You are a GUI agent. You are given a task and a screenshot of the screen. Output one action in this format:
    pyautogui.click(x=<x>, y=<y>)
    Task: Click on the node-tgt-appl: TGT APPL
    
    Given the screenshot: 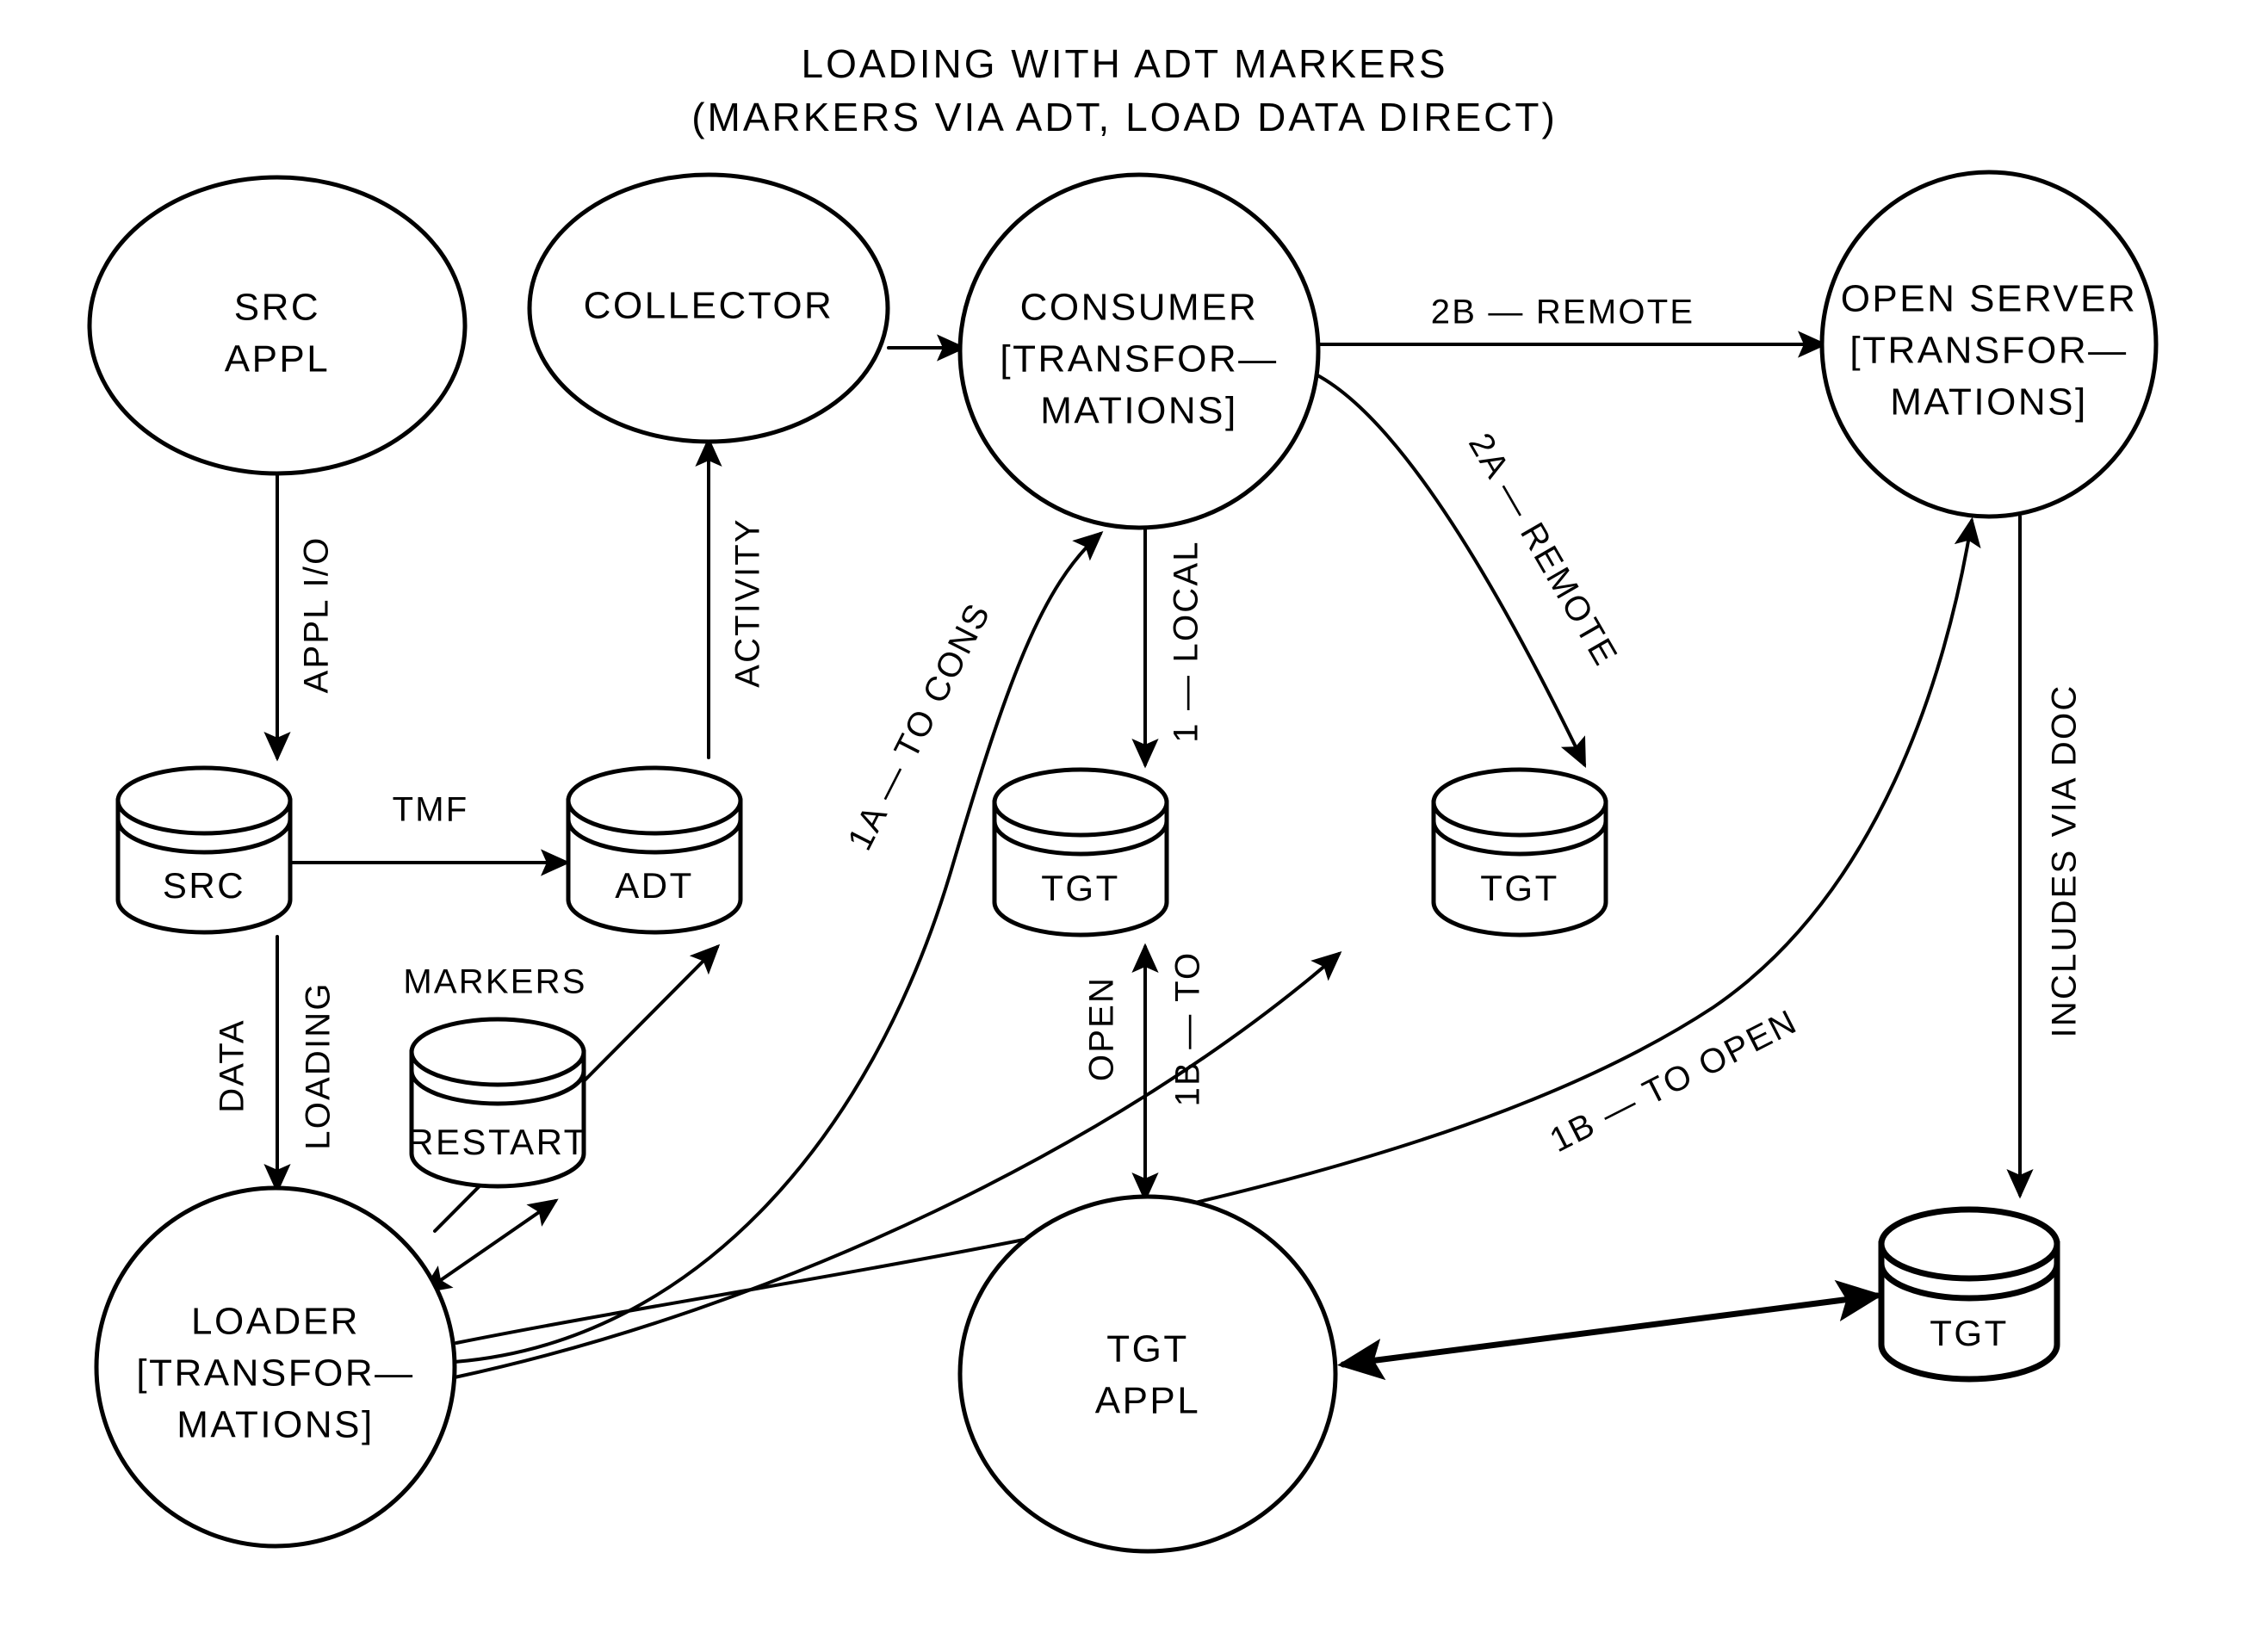 What is the action you would take?
    pyautogui.click(x=1147, y=1374)
    